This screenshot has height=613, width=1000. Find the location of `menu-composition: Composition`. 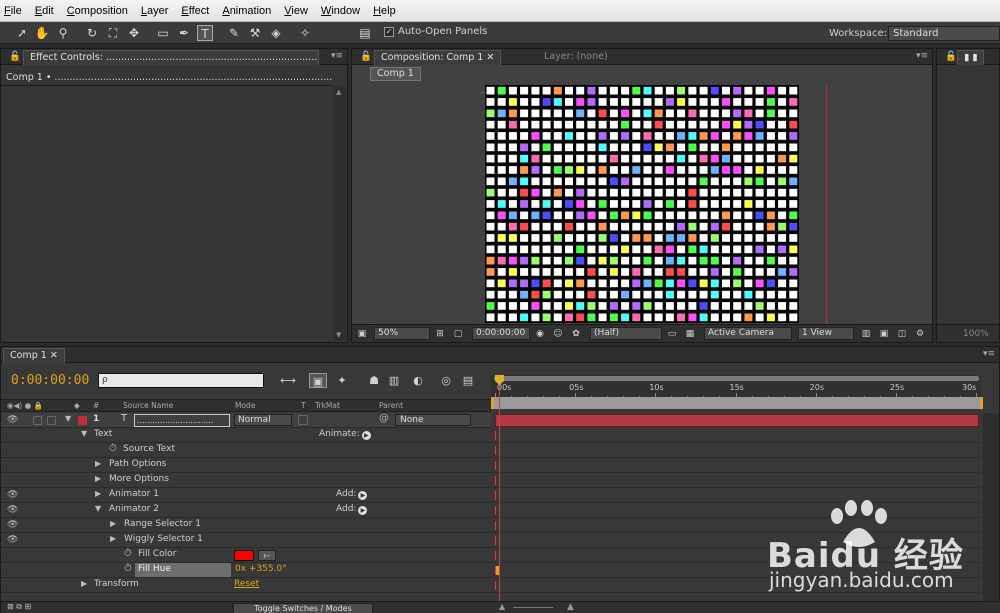

menu-composition: Composition is located at coordinates (97, 11).